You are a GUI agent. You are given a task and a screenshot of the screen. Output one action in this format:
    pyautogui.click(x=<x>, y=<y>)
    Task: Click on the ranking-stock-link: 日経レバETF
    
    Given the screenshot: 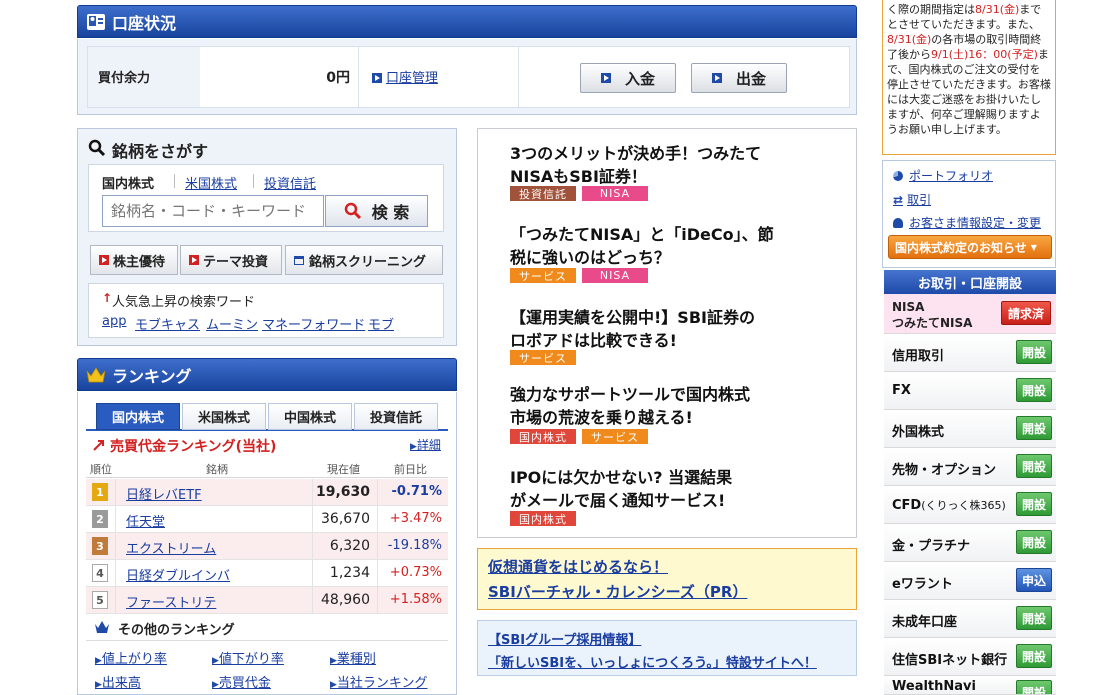 What is the action you would take?
    pyautogui.click(x=164, y=493)
    